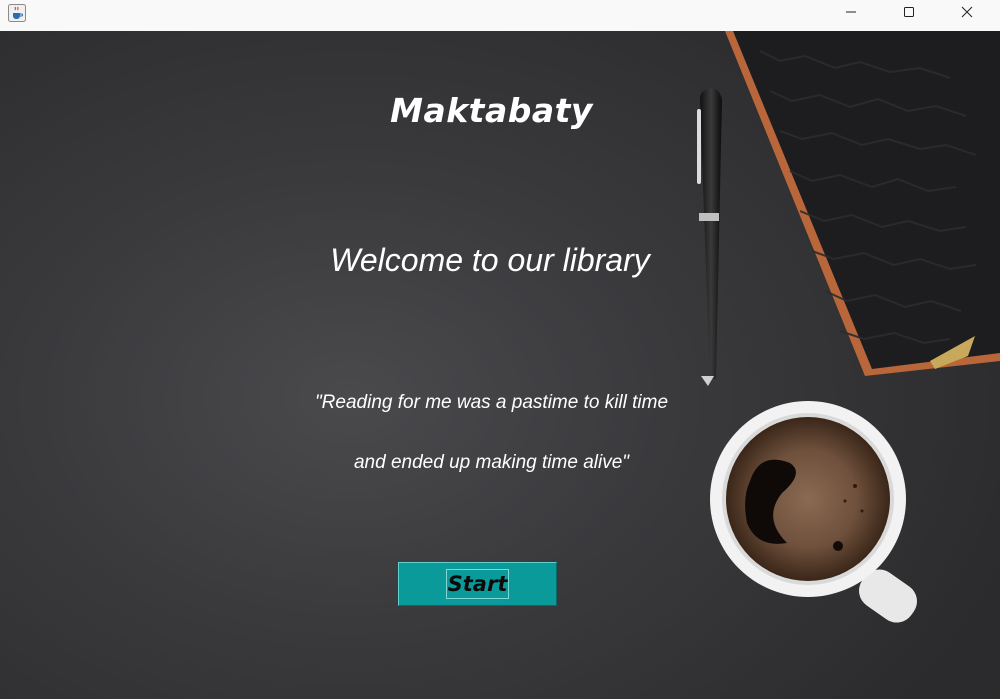  I want to click on maximize-button, so click(909, 14).